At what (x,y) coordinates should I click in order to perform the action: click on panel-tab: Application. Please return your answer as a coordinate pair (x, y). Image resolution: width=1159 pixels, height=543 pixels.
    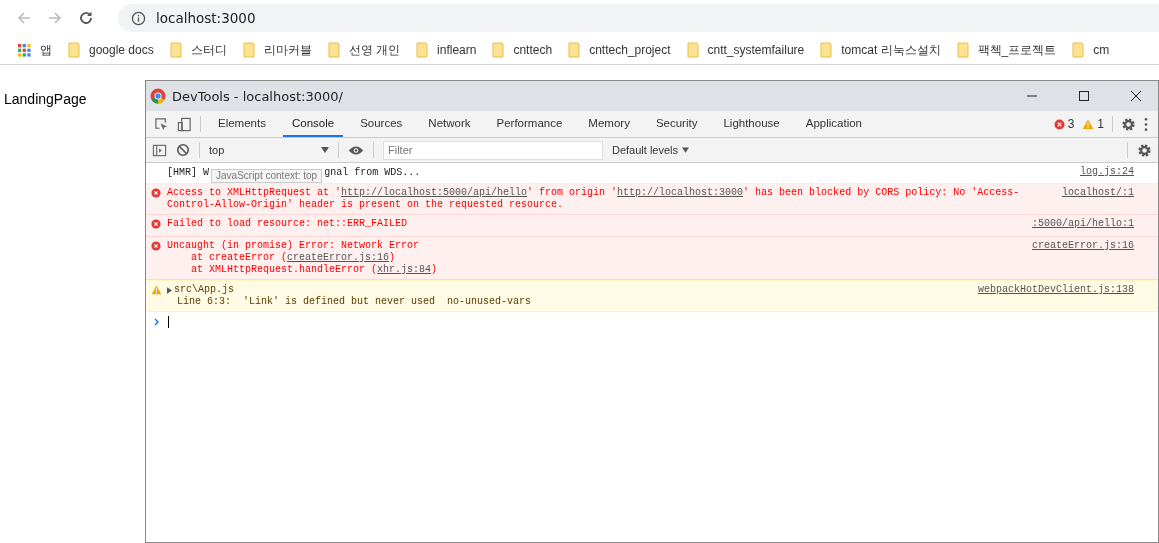
    Looking at the image, I should click on (833, 124).